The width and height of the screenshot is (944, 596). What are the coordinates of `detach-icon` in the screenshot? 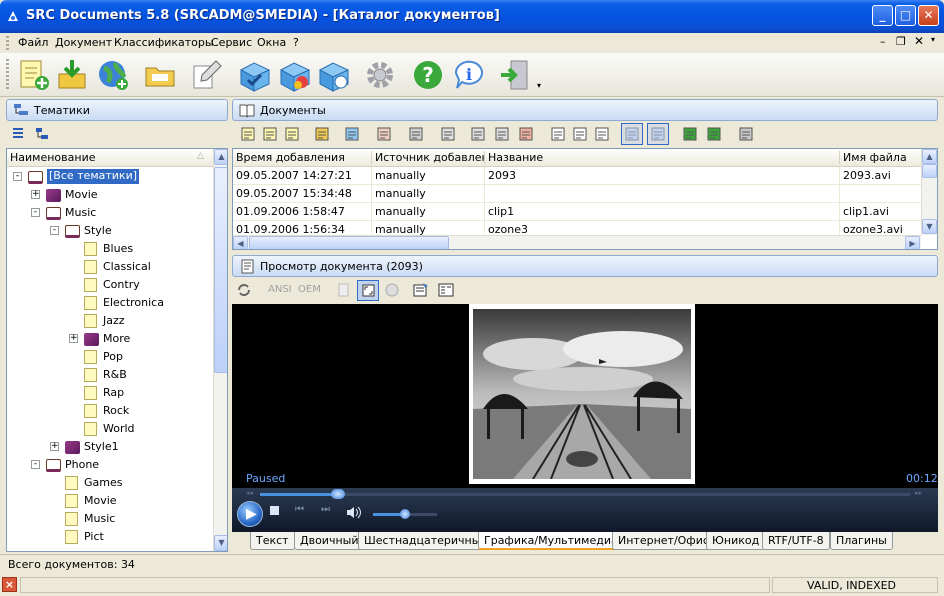 It's located at (580, 134).